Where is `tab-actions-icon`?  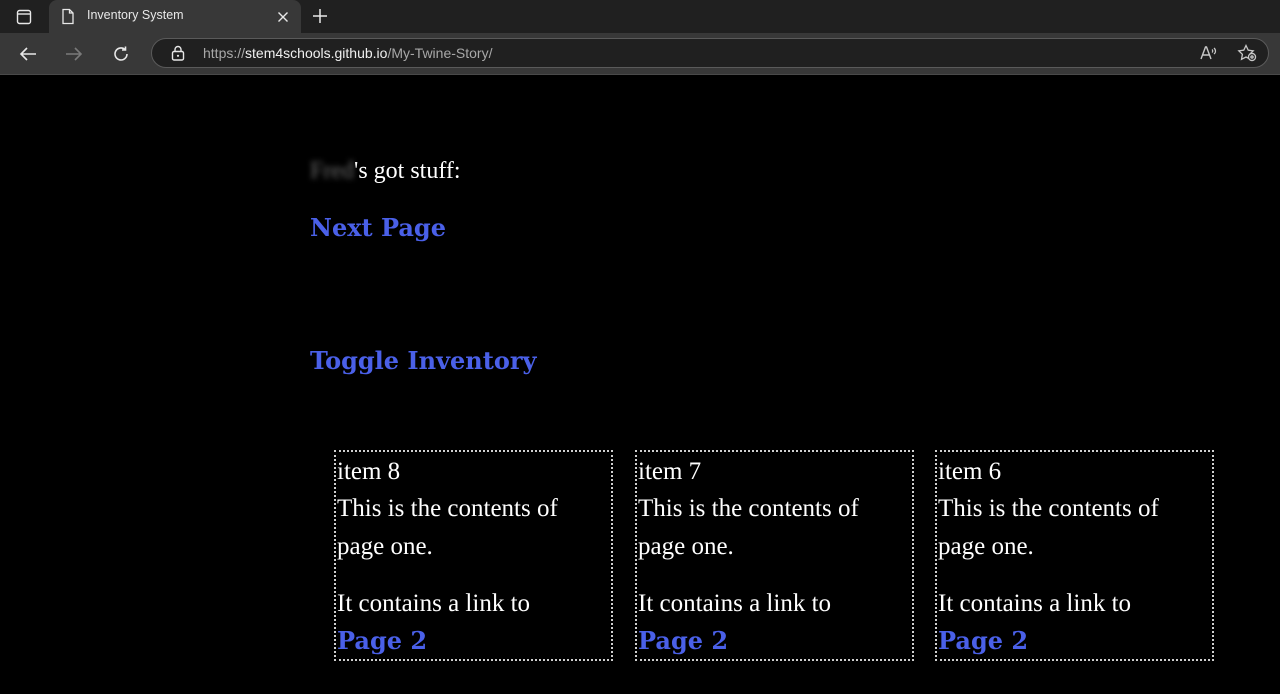 tab-actions-icon is located at coordinates (24, 17).